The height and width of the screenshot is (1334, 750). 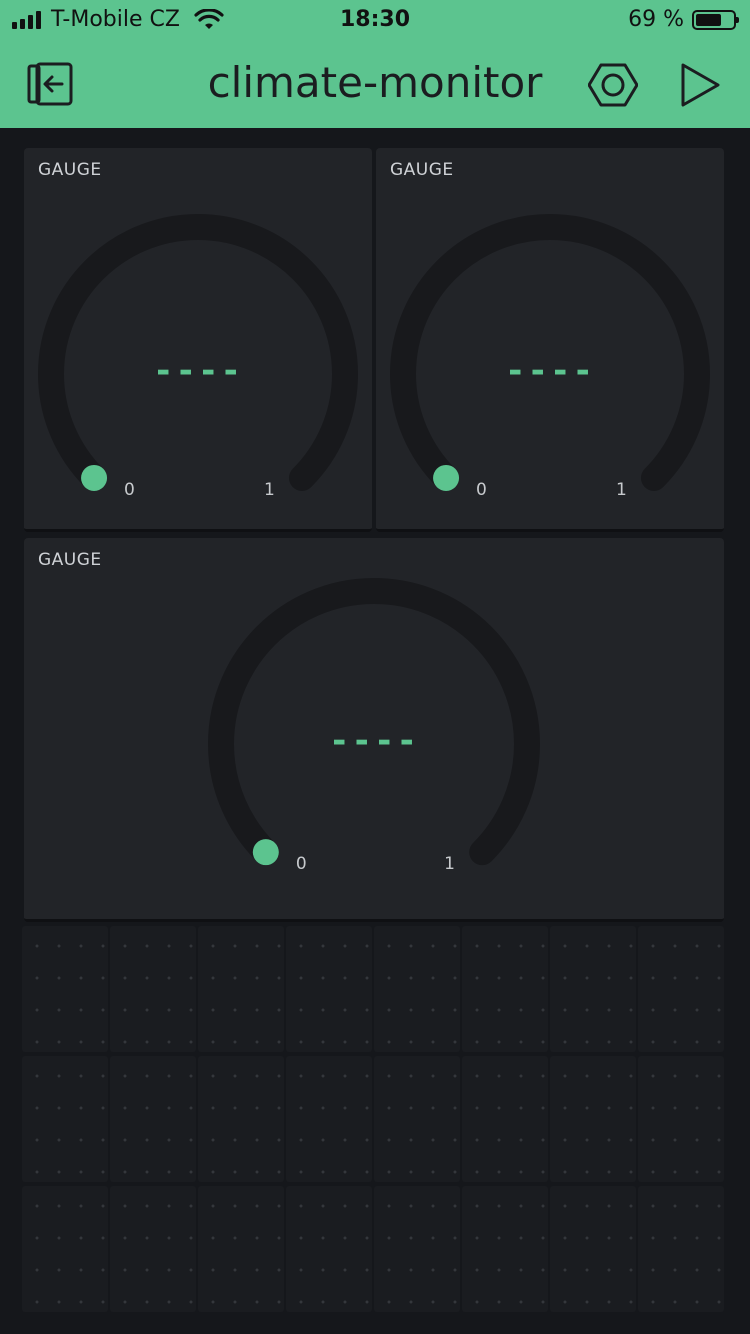 I want to click on carrier-group: T-Mobile CZ, so click(x=118, y=19).